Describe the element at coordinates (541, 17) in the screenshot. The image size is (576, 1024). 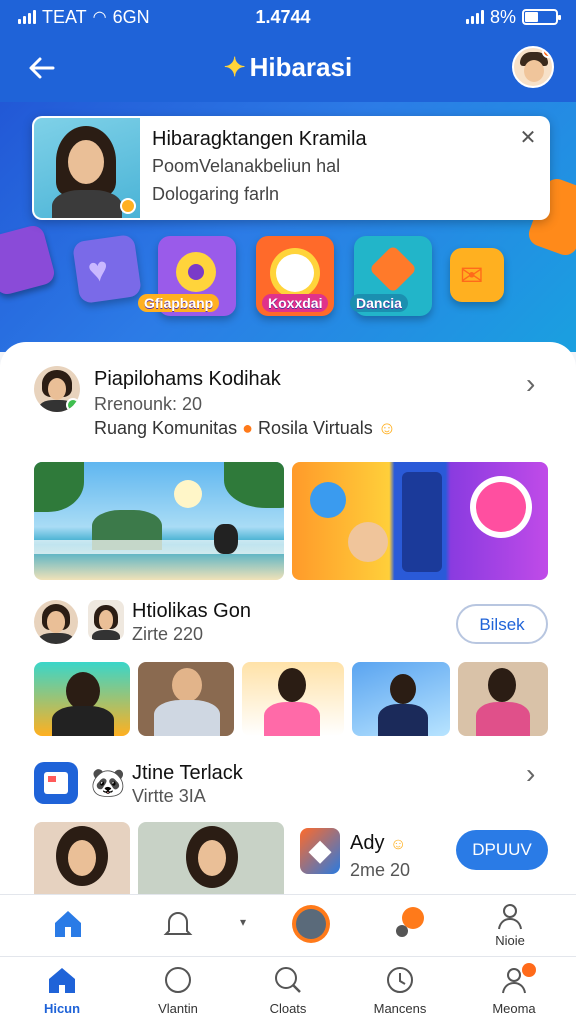
I see `battery-icon` at that location.